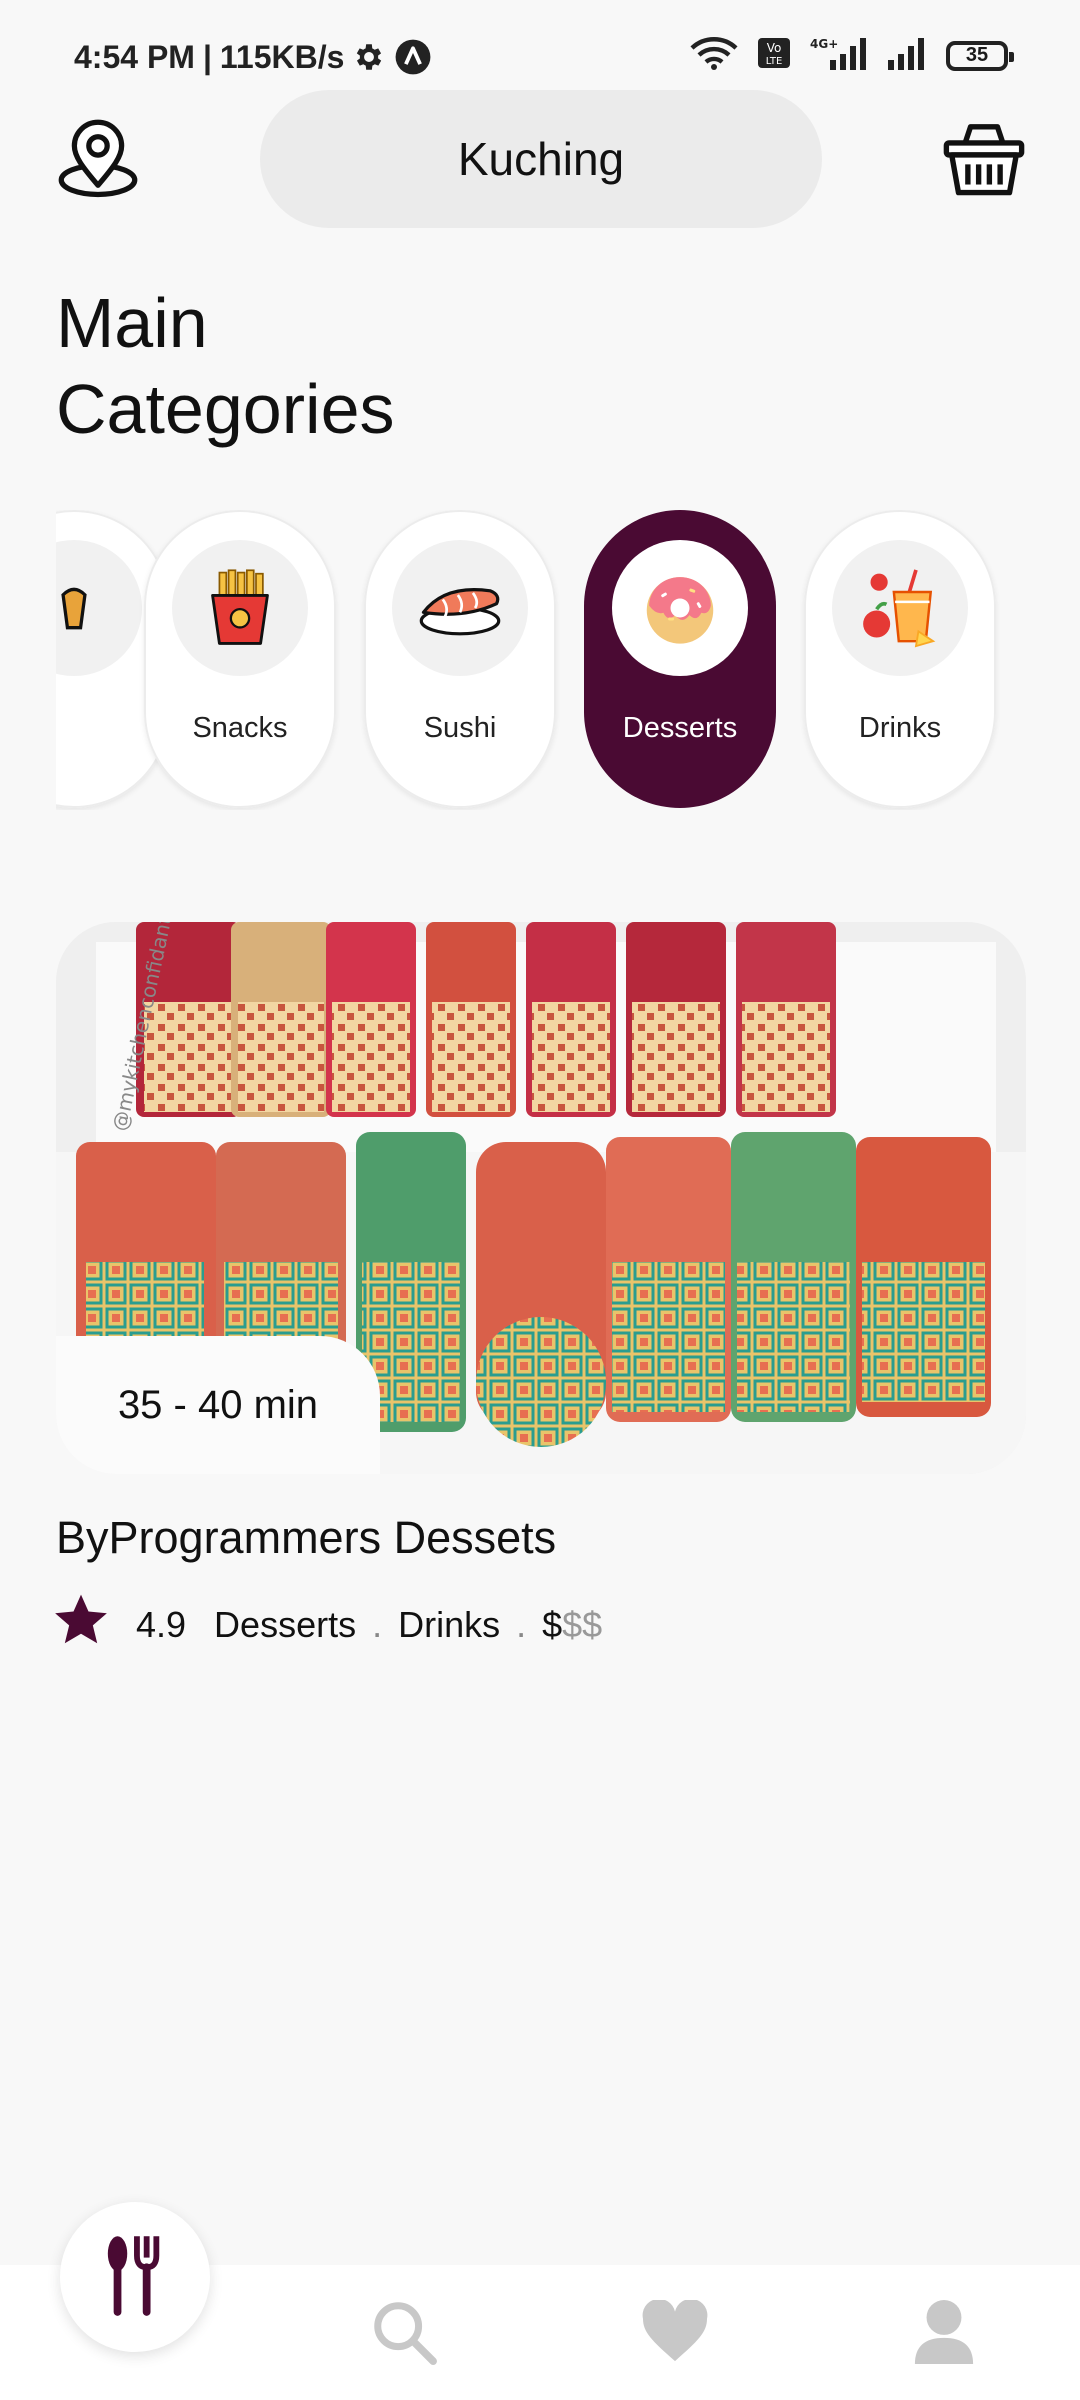 The image size is (1080, 2400). I want to click on heart-icon, so click(675, 2332).